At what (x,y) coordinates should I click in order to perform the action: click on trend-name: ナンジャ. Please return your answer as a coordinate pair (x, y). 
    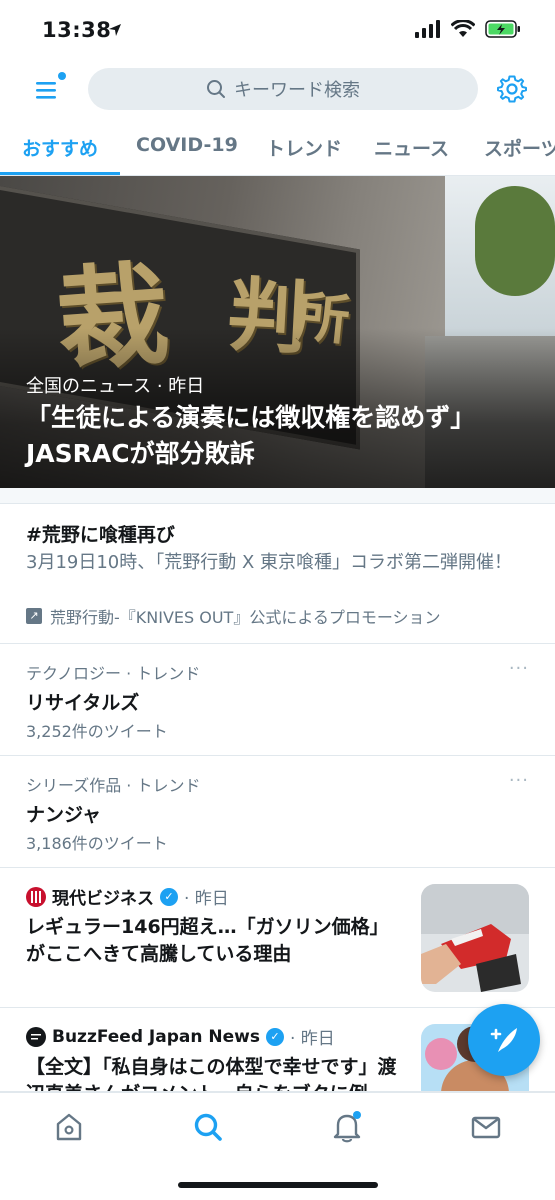
    Looking at the image, I should click on (64, 815).